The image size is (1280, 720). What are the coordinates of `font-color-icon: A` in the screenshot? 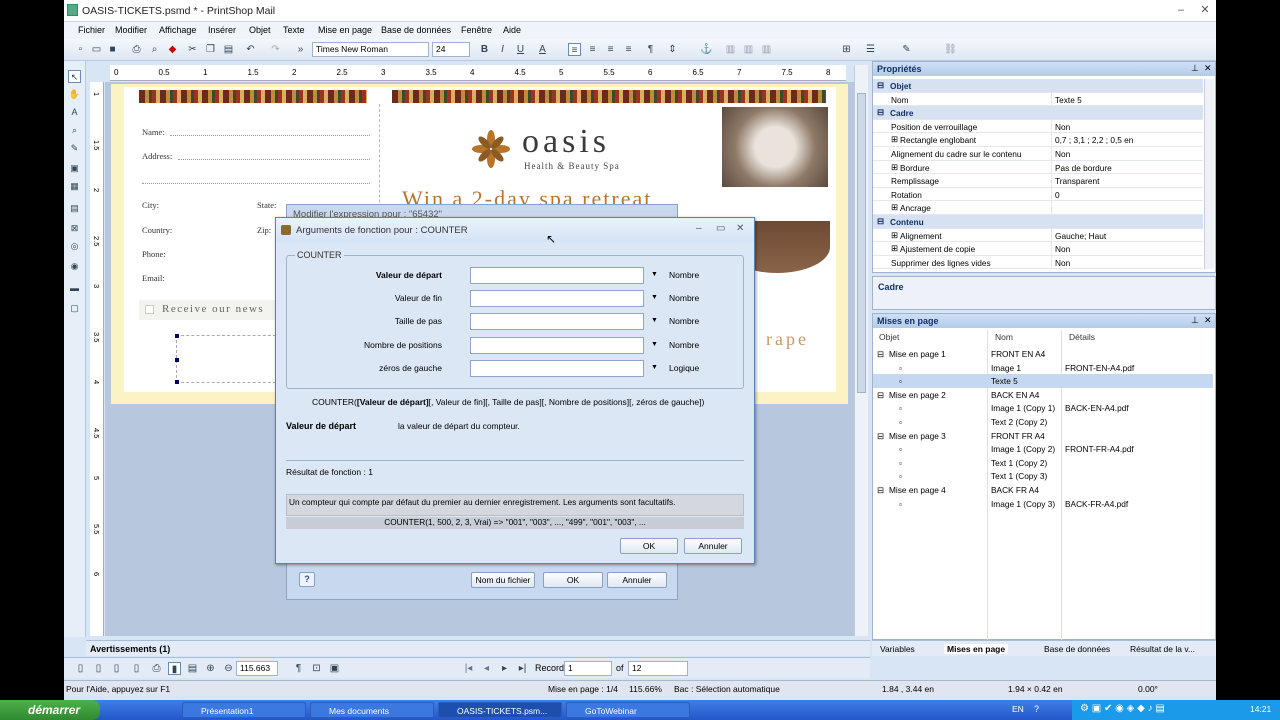 It's located at (542, 49).